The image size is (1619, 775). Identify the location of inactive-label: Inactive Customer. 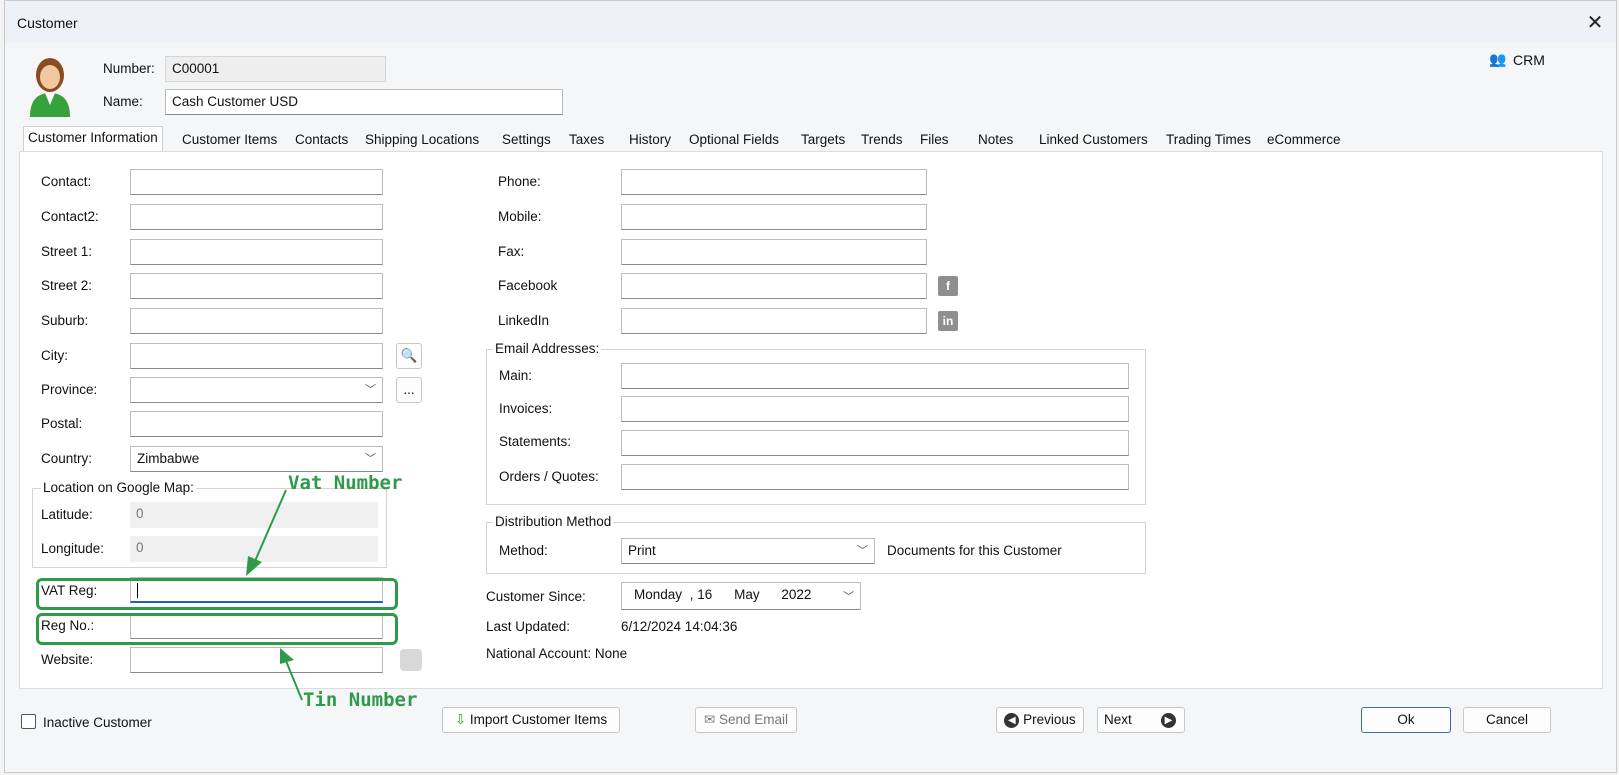
(97, 722).